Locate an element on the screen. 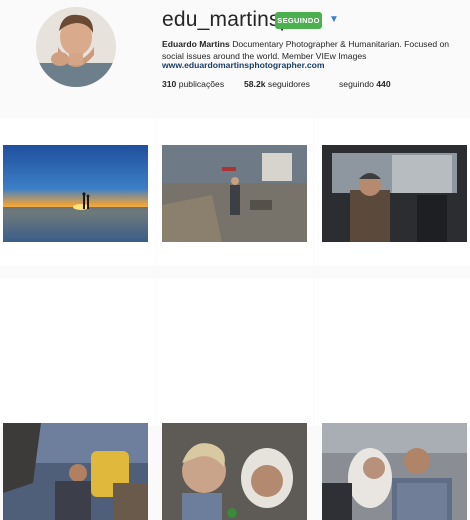 The width and height of the screenshot is (470, 520). followers-count: 58.2k is located at coordinates (255, 84).